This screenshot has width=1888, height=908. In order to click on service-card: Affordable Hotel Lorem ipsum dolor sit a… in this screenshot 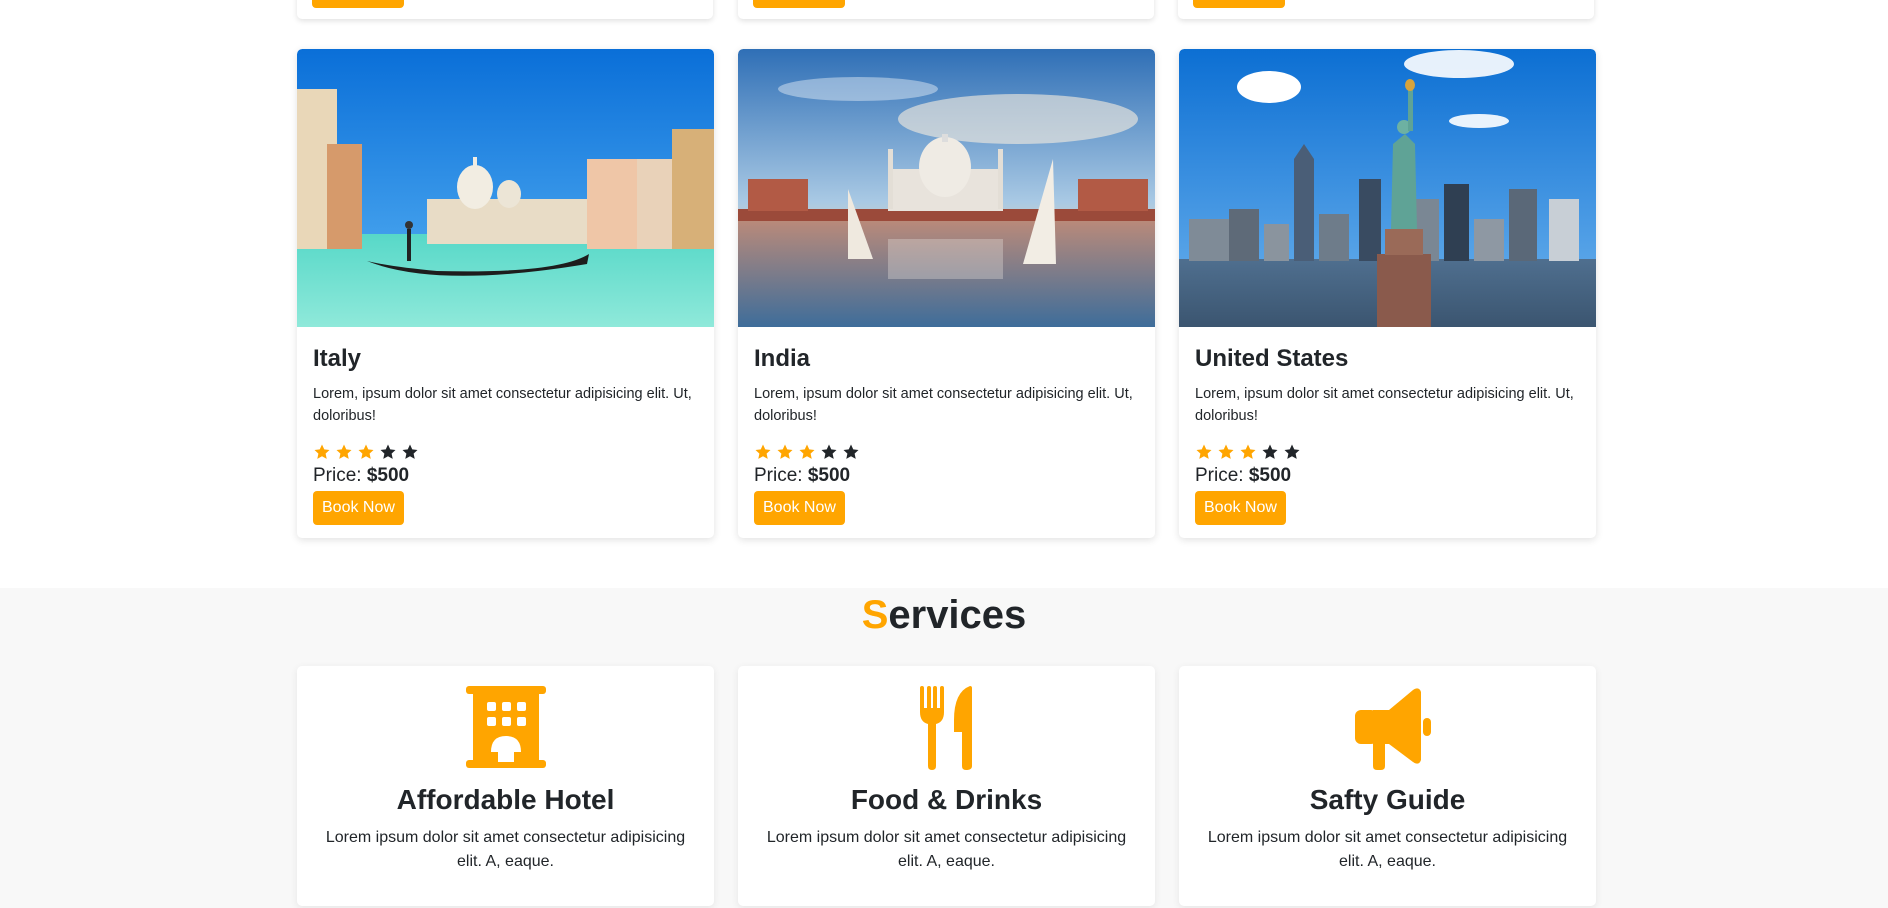, I will do `click(505, 786)`.